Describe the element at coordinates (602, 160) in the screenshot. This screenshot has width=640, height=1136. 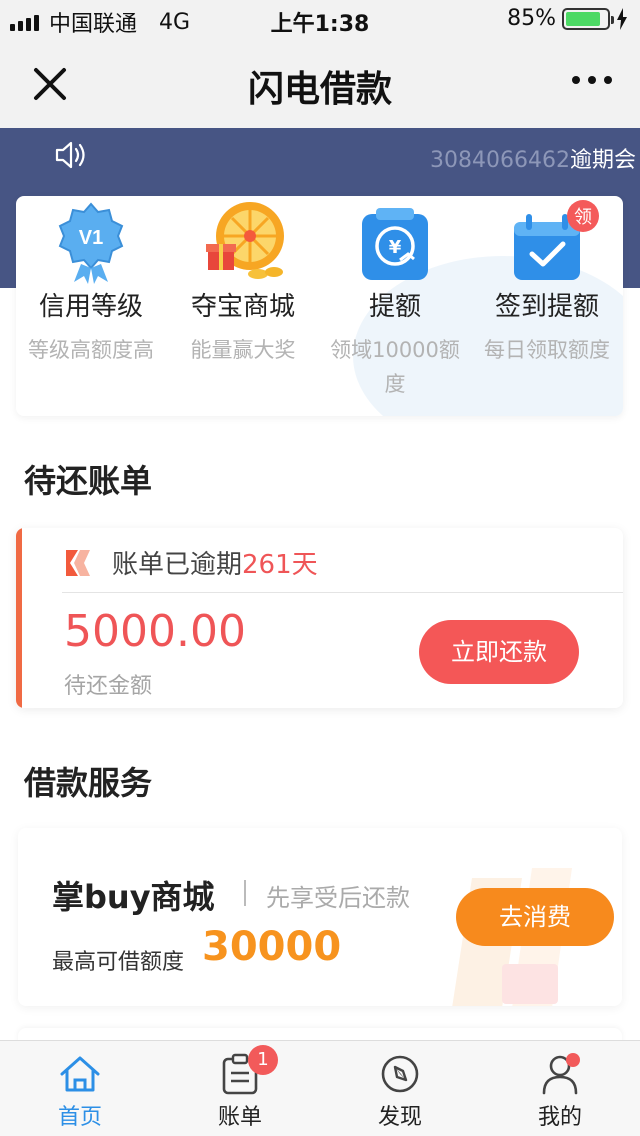
I see `notice-text-highlight: 逾期会` at that location.